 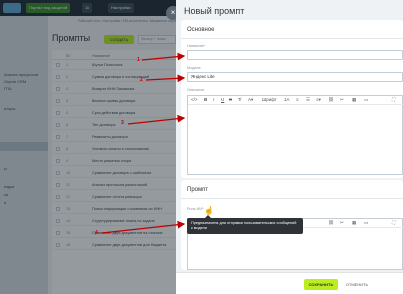 What do you see at coordinates (141, 80) in the screenshot?
I see `marker-2: 2` at bounding box center [141, 80].